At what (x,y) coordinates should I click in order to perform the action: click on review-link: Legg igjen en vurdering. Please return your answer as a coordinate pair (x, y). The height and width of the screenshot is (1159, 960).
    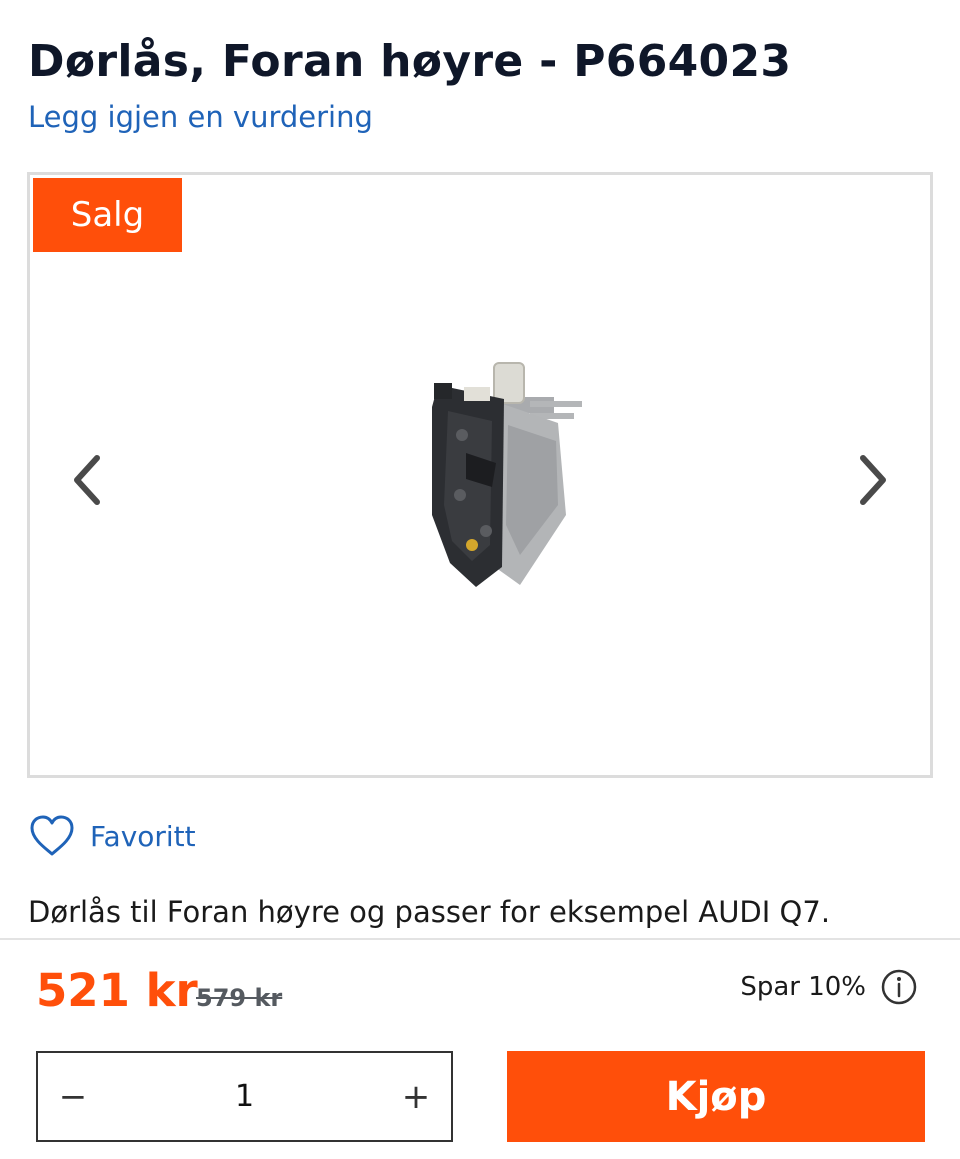
    Looking at the image, I should click on (200, 117).